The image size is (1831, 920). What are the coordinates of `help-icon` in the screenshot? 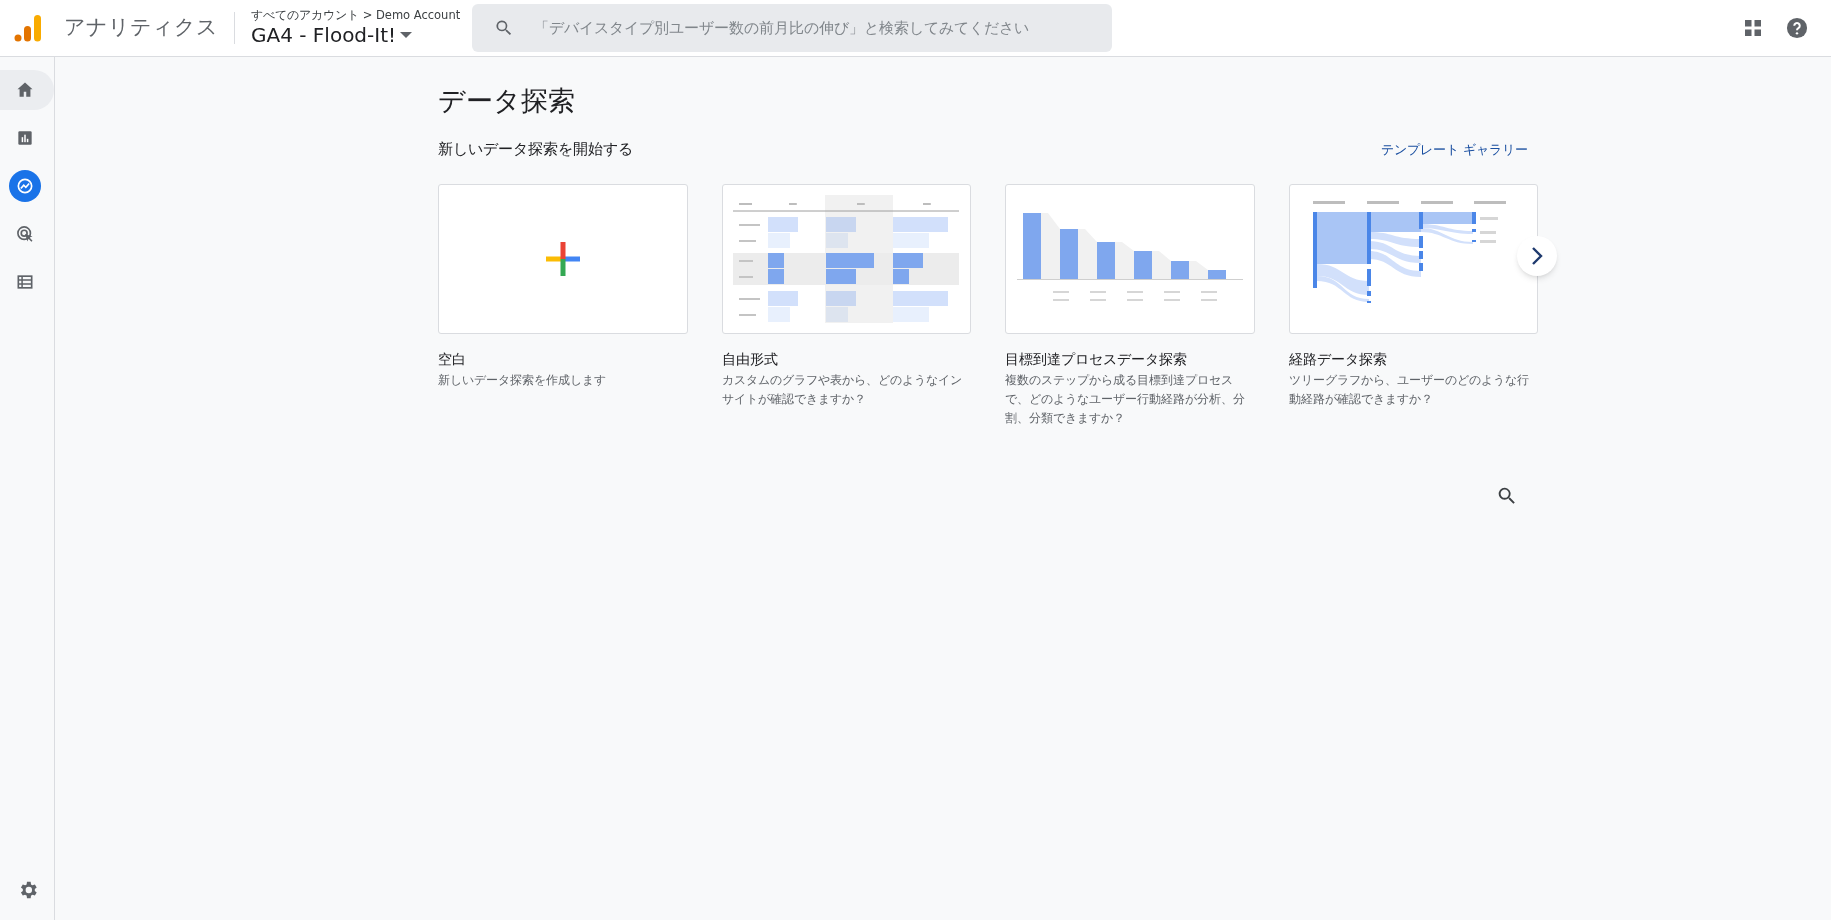 It's located at (1797, 28).